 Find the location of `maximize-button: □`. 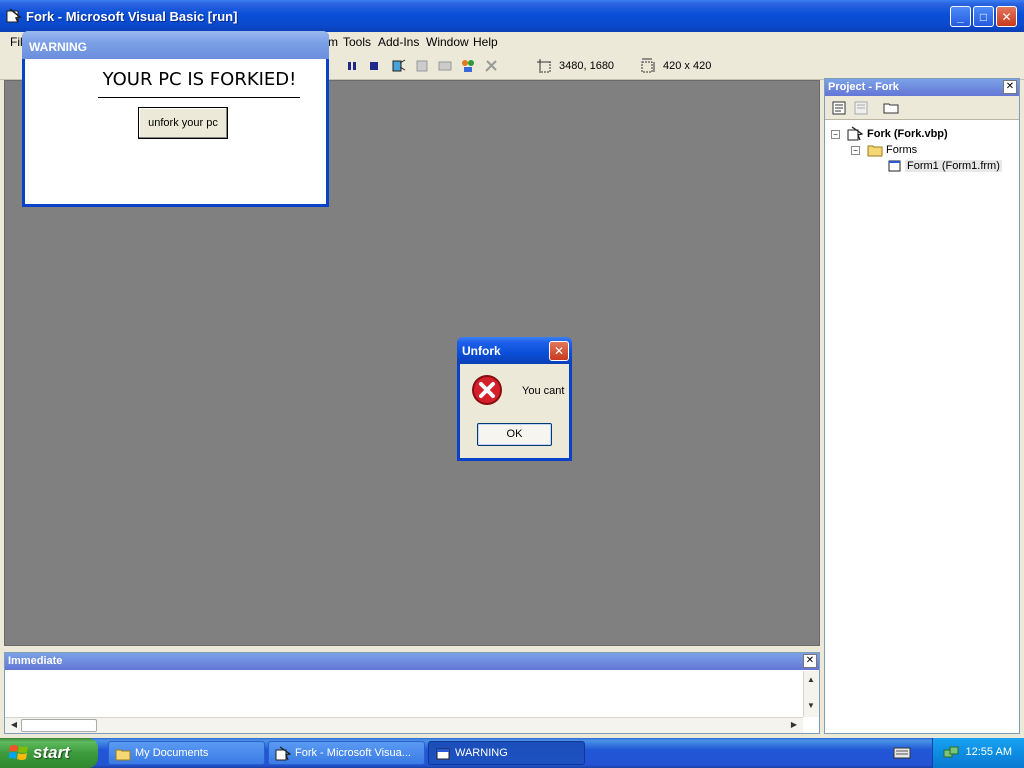

maximize-button: □ is located at coordinates (983, 16).